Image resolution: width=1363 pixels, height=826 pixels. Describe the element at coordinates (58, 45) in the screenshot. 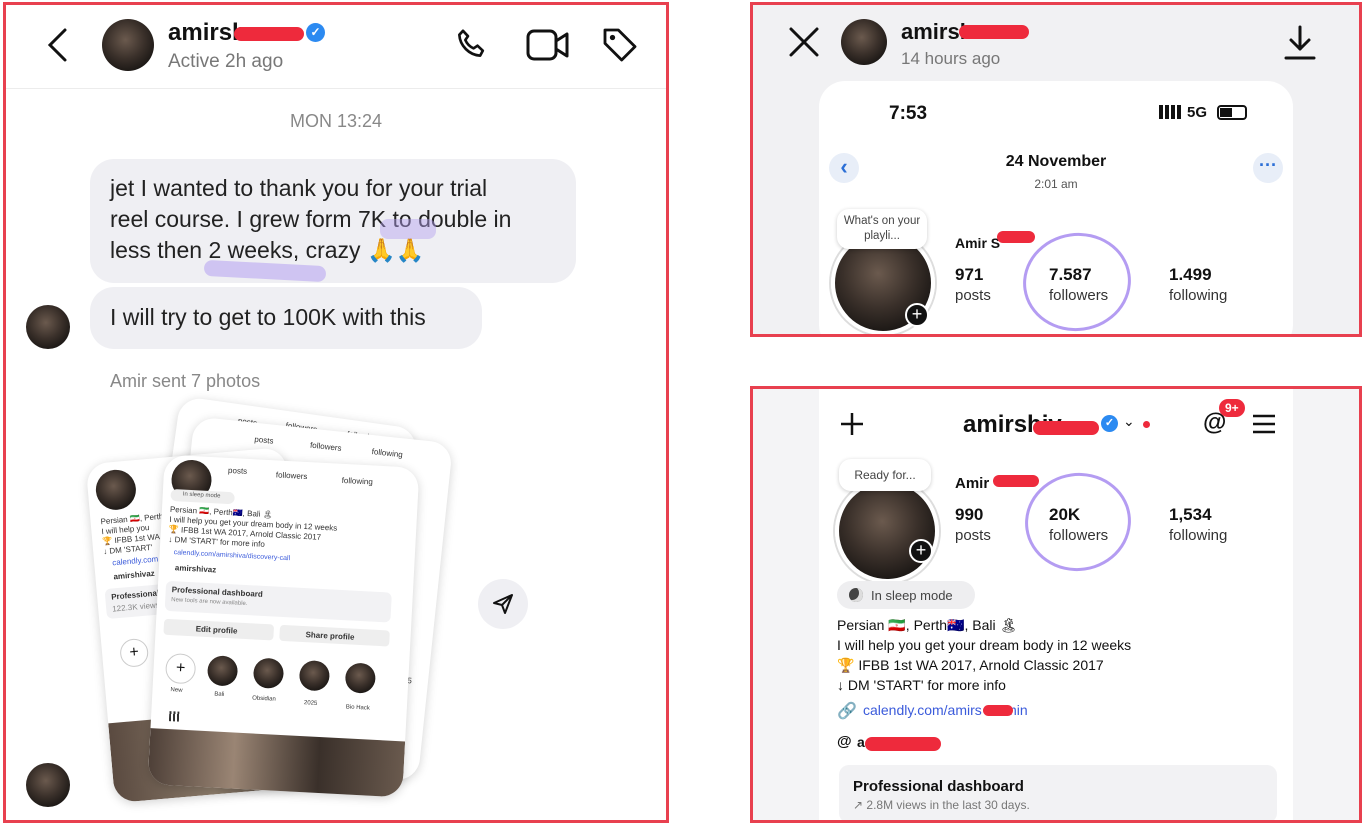

I see `back-icon` at that location.